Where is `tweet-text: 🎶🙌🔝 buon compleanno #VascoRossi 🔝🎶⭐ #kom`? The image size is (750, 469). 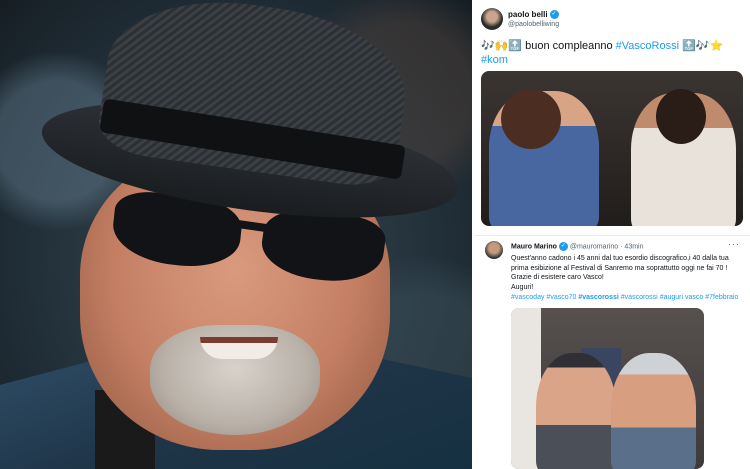 tweet-text: 🎶🙌🔝 buon compleanno #VascoRossi 🔝🎶⭐ #kom is located at coordinates (612, 53).